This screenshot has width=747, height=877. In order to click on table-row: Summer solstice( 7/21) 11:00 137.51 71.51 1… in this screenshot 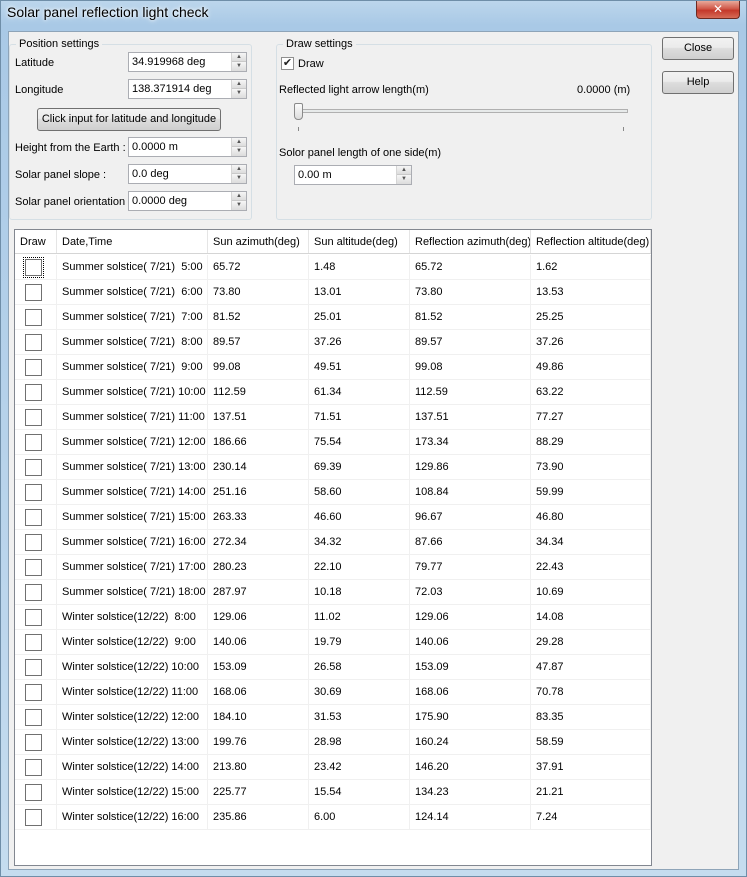, I will do `click(333, 417)`.